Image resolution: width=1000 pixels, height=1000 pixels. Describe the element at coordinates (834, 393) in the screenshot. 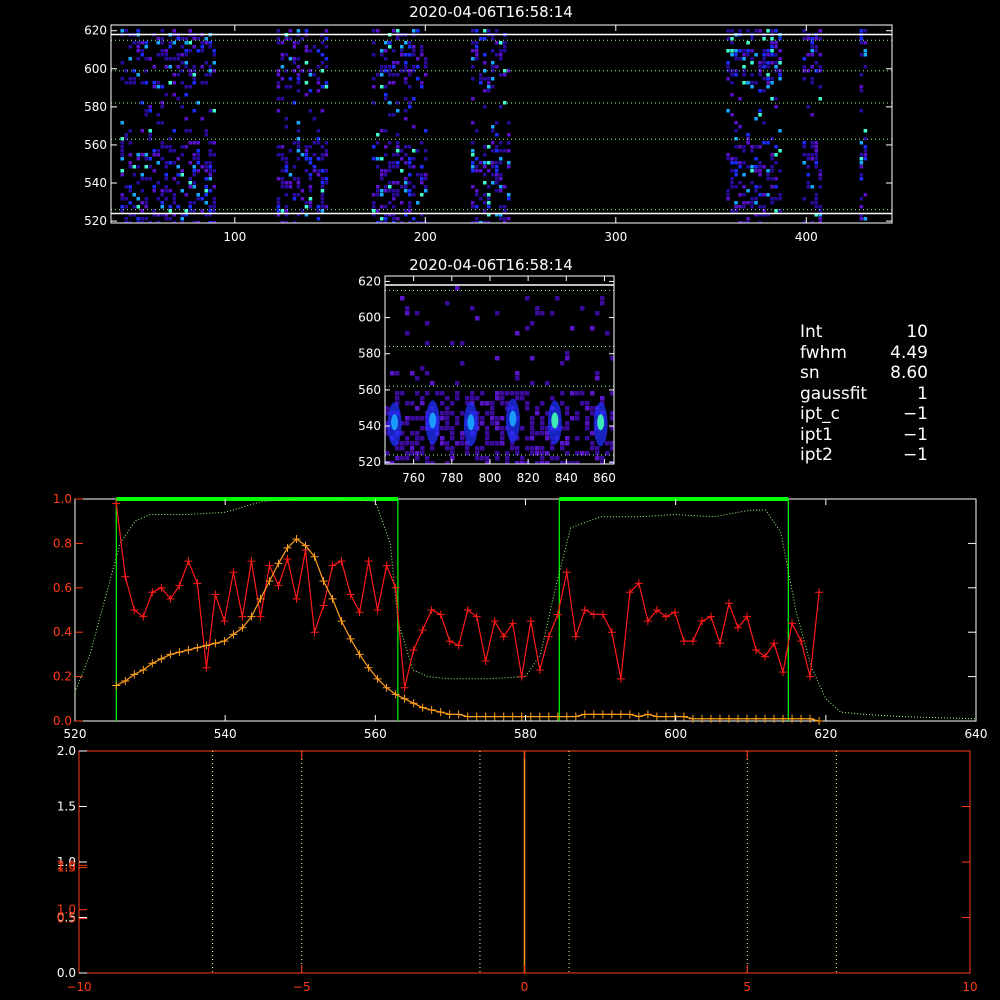

I see `param-label: gaussfit` at that location.